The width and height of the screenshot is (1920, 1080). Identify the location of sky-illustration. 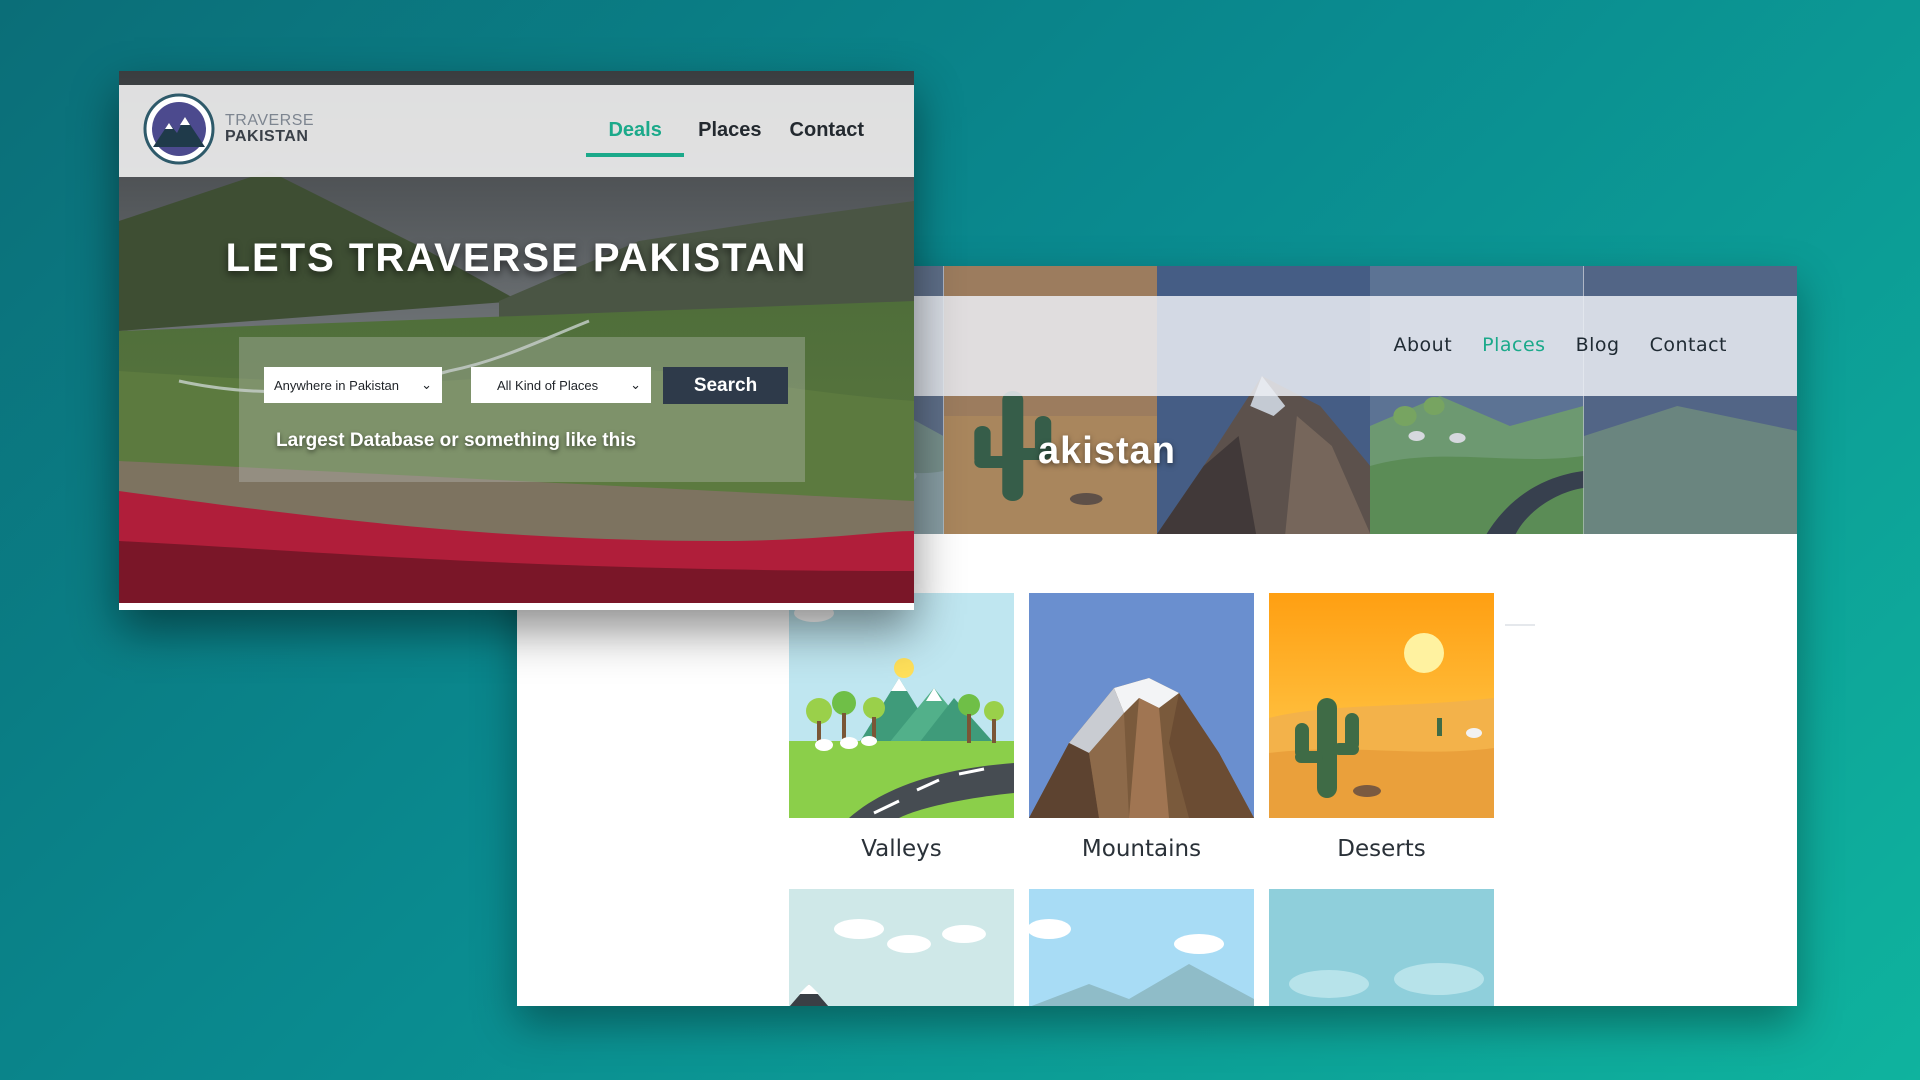
(1381, 947).